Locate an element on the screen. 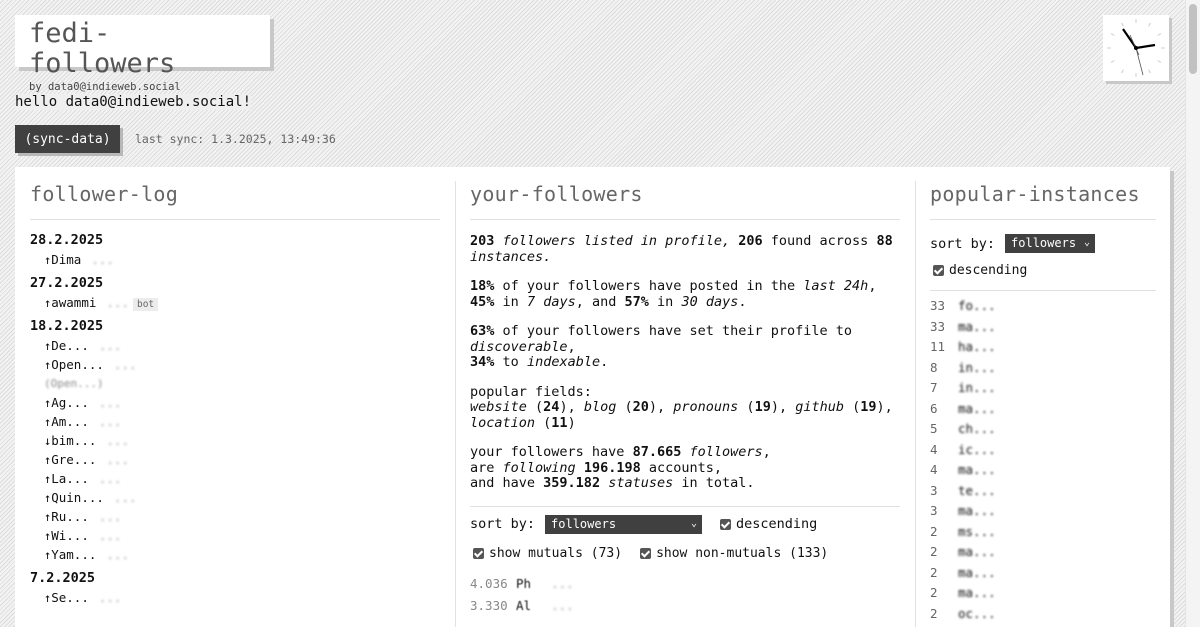  follower-count: 3.330 is located at coordinates (489, 605).